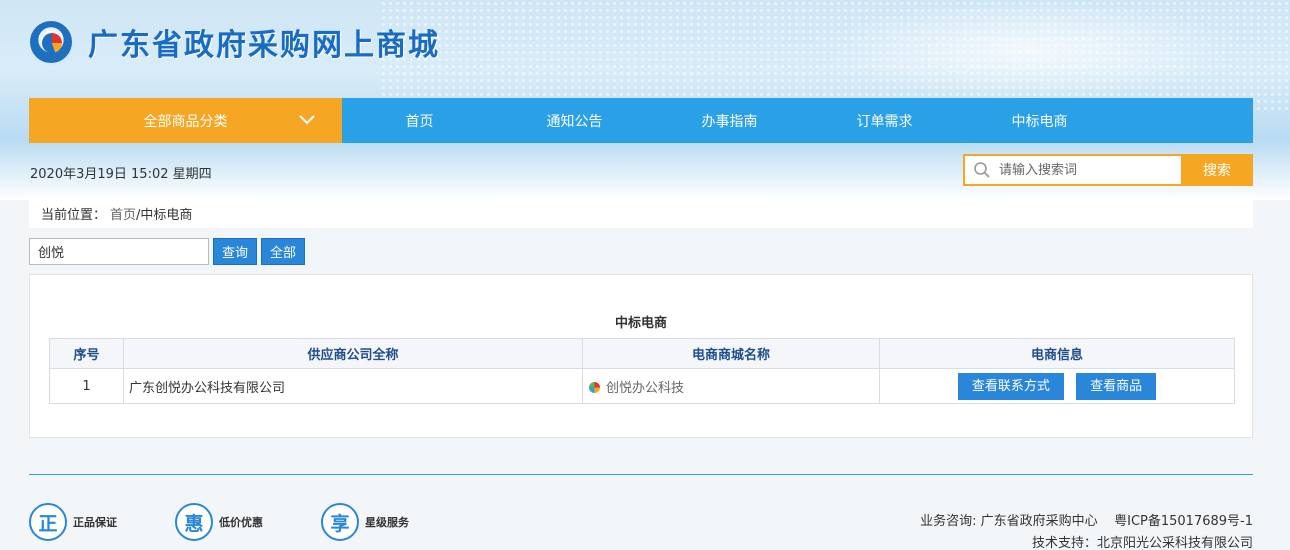 This screenshot has height=550, width=1290. I want to click on vendor-filter: 查询 全部, so click(167, 251).